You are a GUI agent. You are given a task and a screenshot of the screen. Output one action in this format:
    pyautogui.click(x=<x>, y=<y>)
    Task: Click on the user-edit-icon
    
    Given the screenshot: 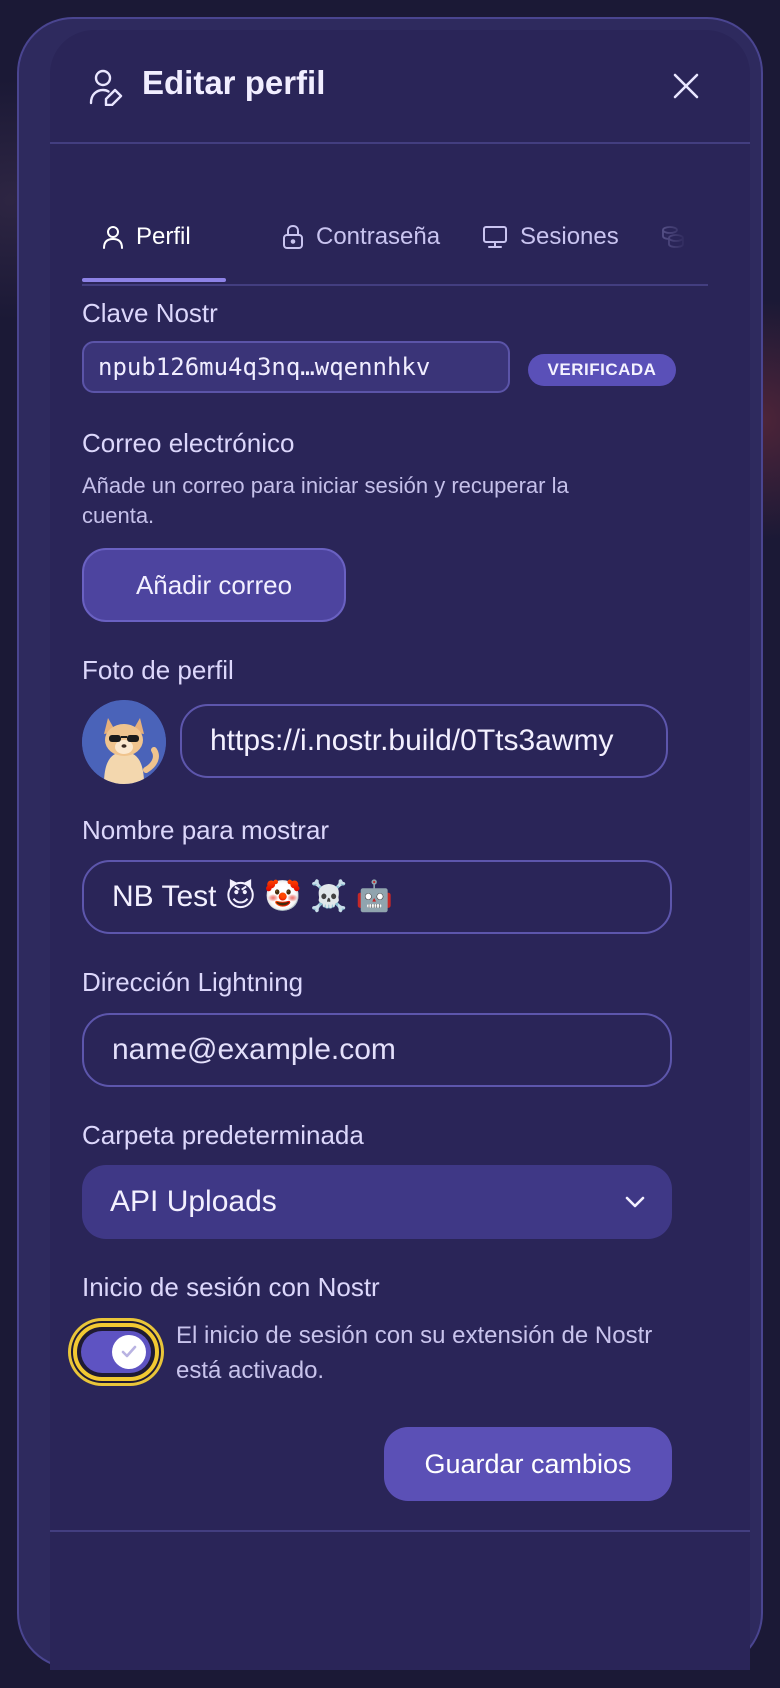 What is the action you would take?
    pyautogui.click(x=106, y=87)
    